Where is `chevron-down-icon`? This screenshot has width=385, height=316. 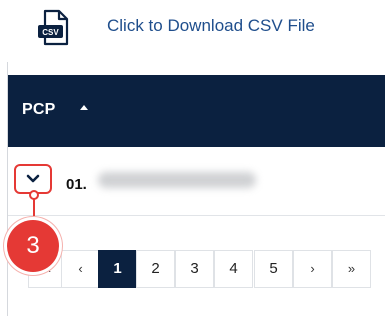
chevron-down-icon is located at coordinates (33, 178).